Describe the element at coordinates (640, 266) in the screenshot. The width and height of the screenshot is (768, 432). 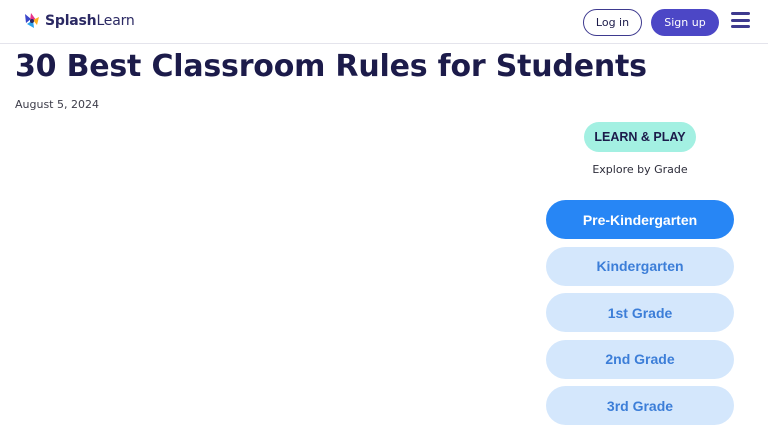
I see `grade-button-kindergarten: Kindergarten` at that location.